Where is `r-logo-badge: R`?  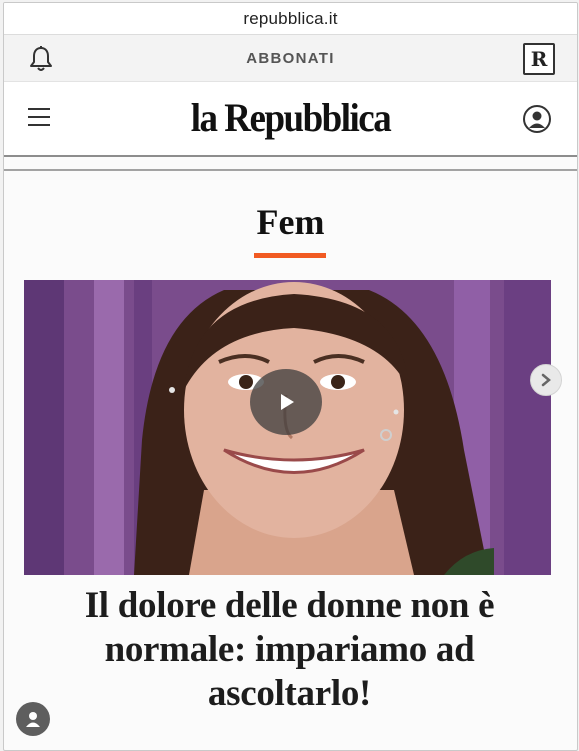
r-logo-badge: R is located at coordinates (539, 59).